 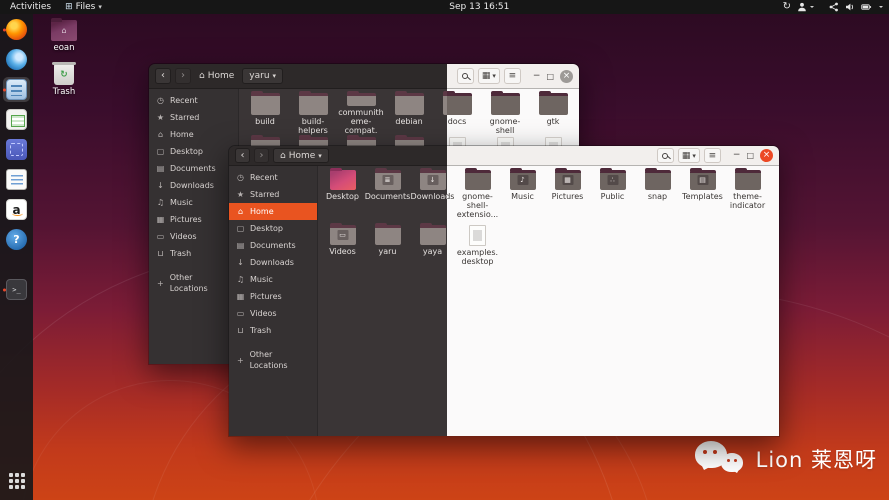 I want to click on software-updater-icon, so click(x=16, y=119).